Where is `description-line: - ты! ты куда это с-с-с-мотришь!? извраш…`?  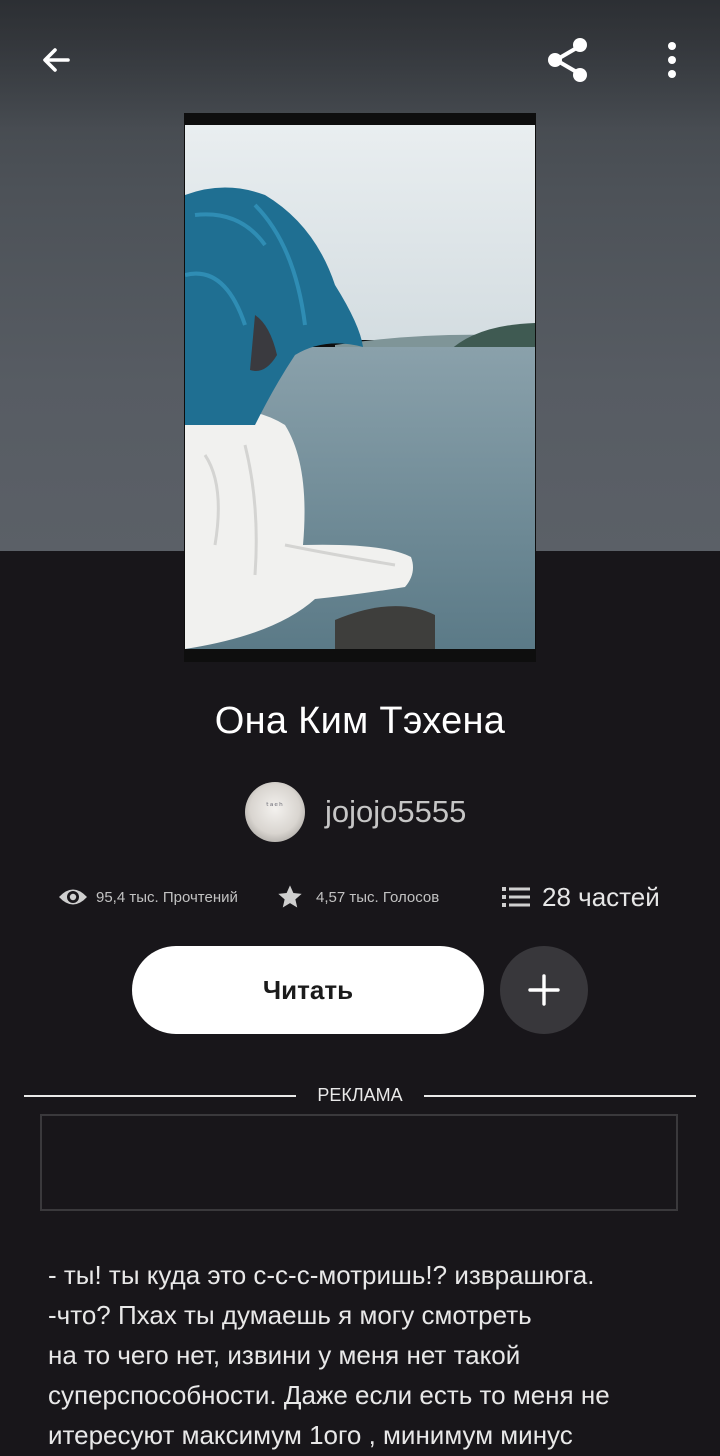
description-line: - ты! ты куда это с-с-с-мотришь!? извраш… is located at coordinates (321, 1275).